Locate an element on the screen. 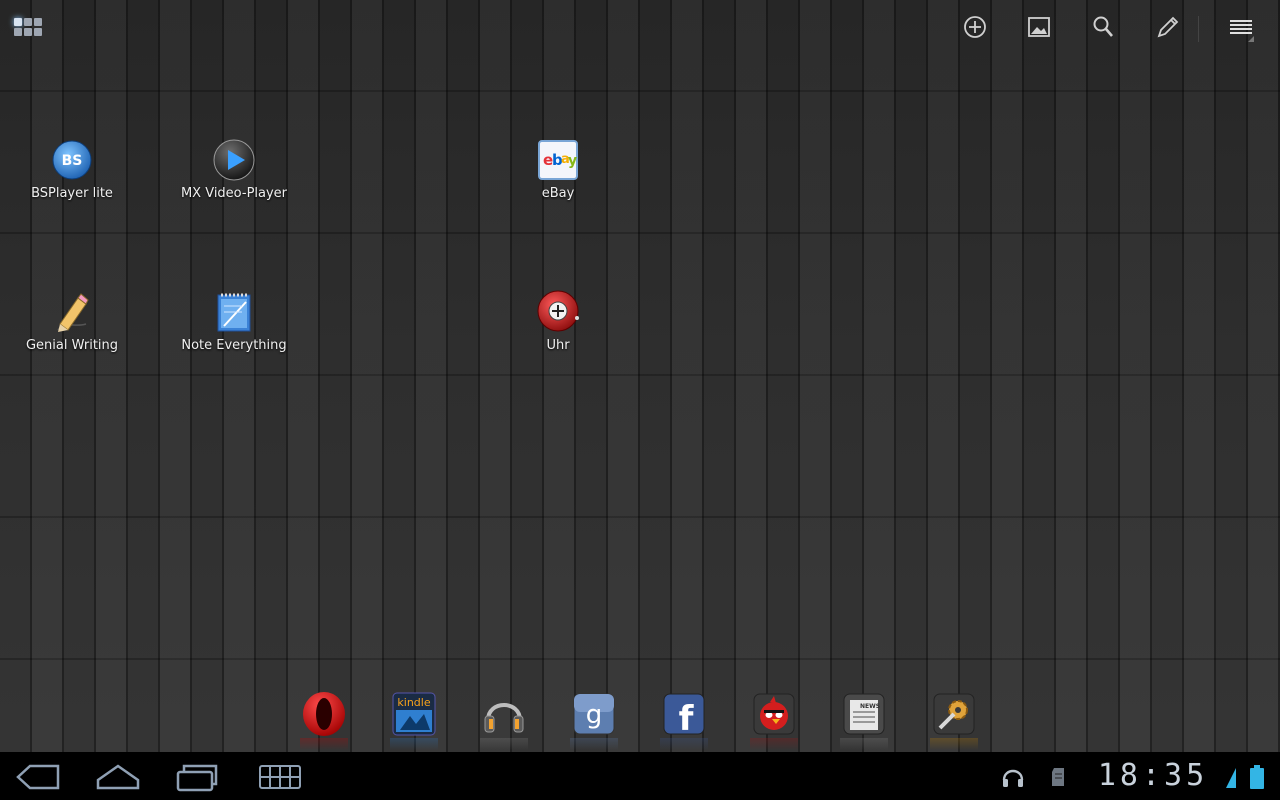 The height and width of the screenshot is (800, 1280). news-text: NEWS is located at coordinates (870, 706).